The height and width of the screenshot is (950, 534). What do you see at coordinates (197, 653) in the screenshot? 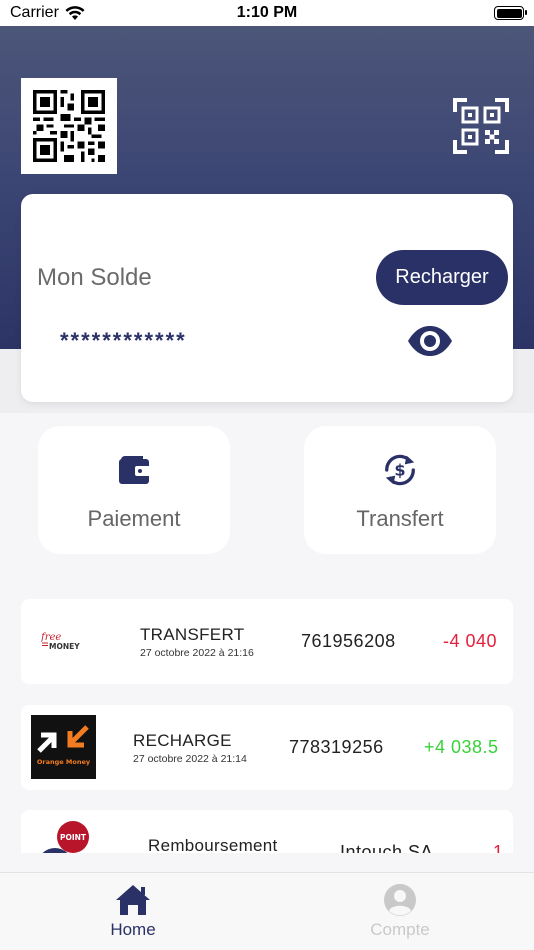
I see `tx-date: 27 octobre 2022 à 21:16` at bounding box center [197, 653].